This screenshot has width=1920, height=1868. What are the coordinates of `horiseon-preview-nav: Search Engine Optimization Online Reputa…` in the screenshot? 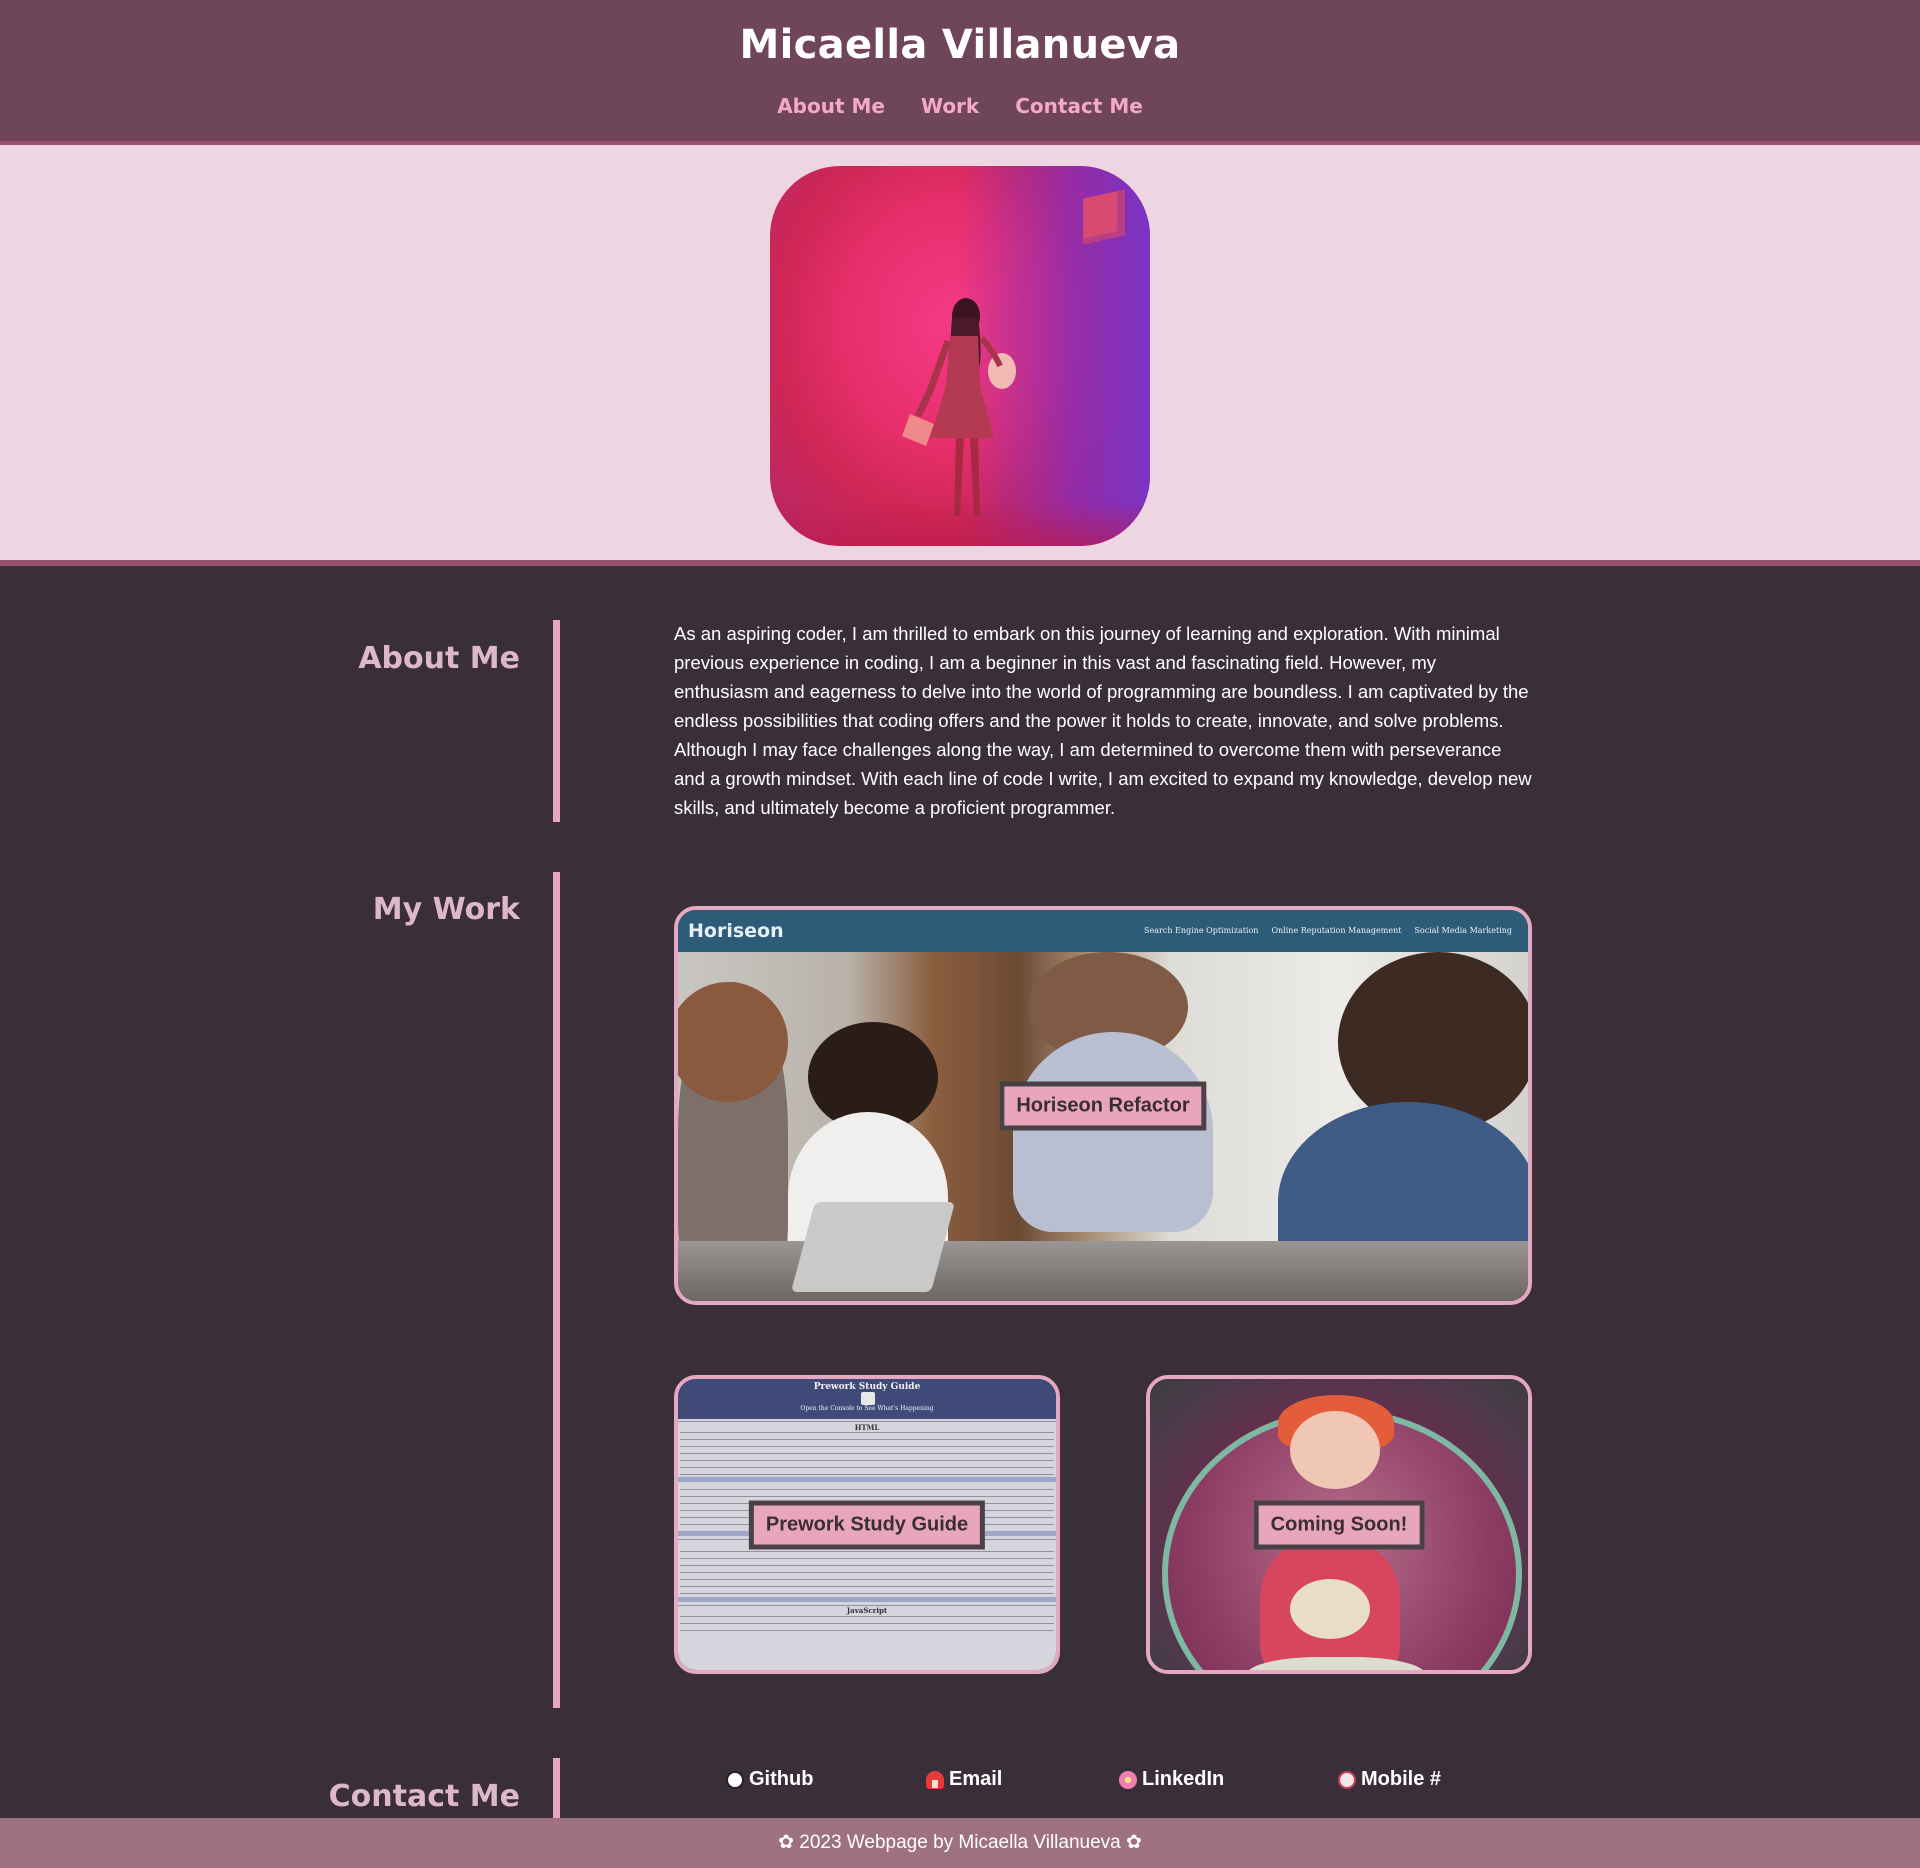 It's located at (1328, 930).